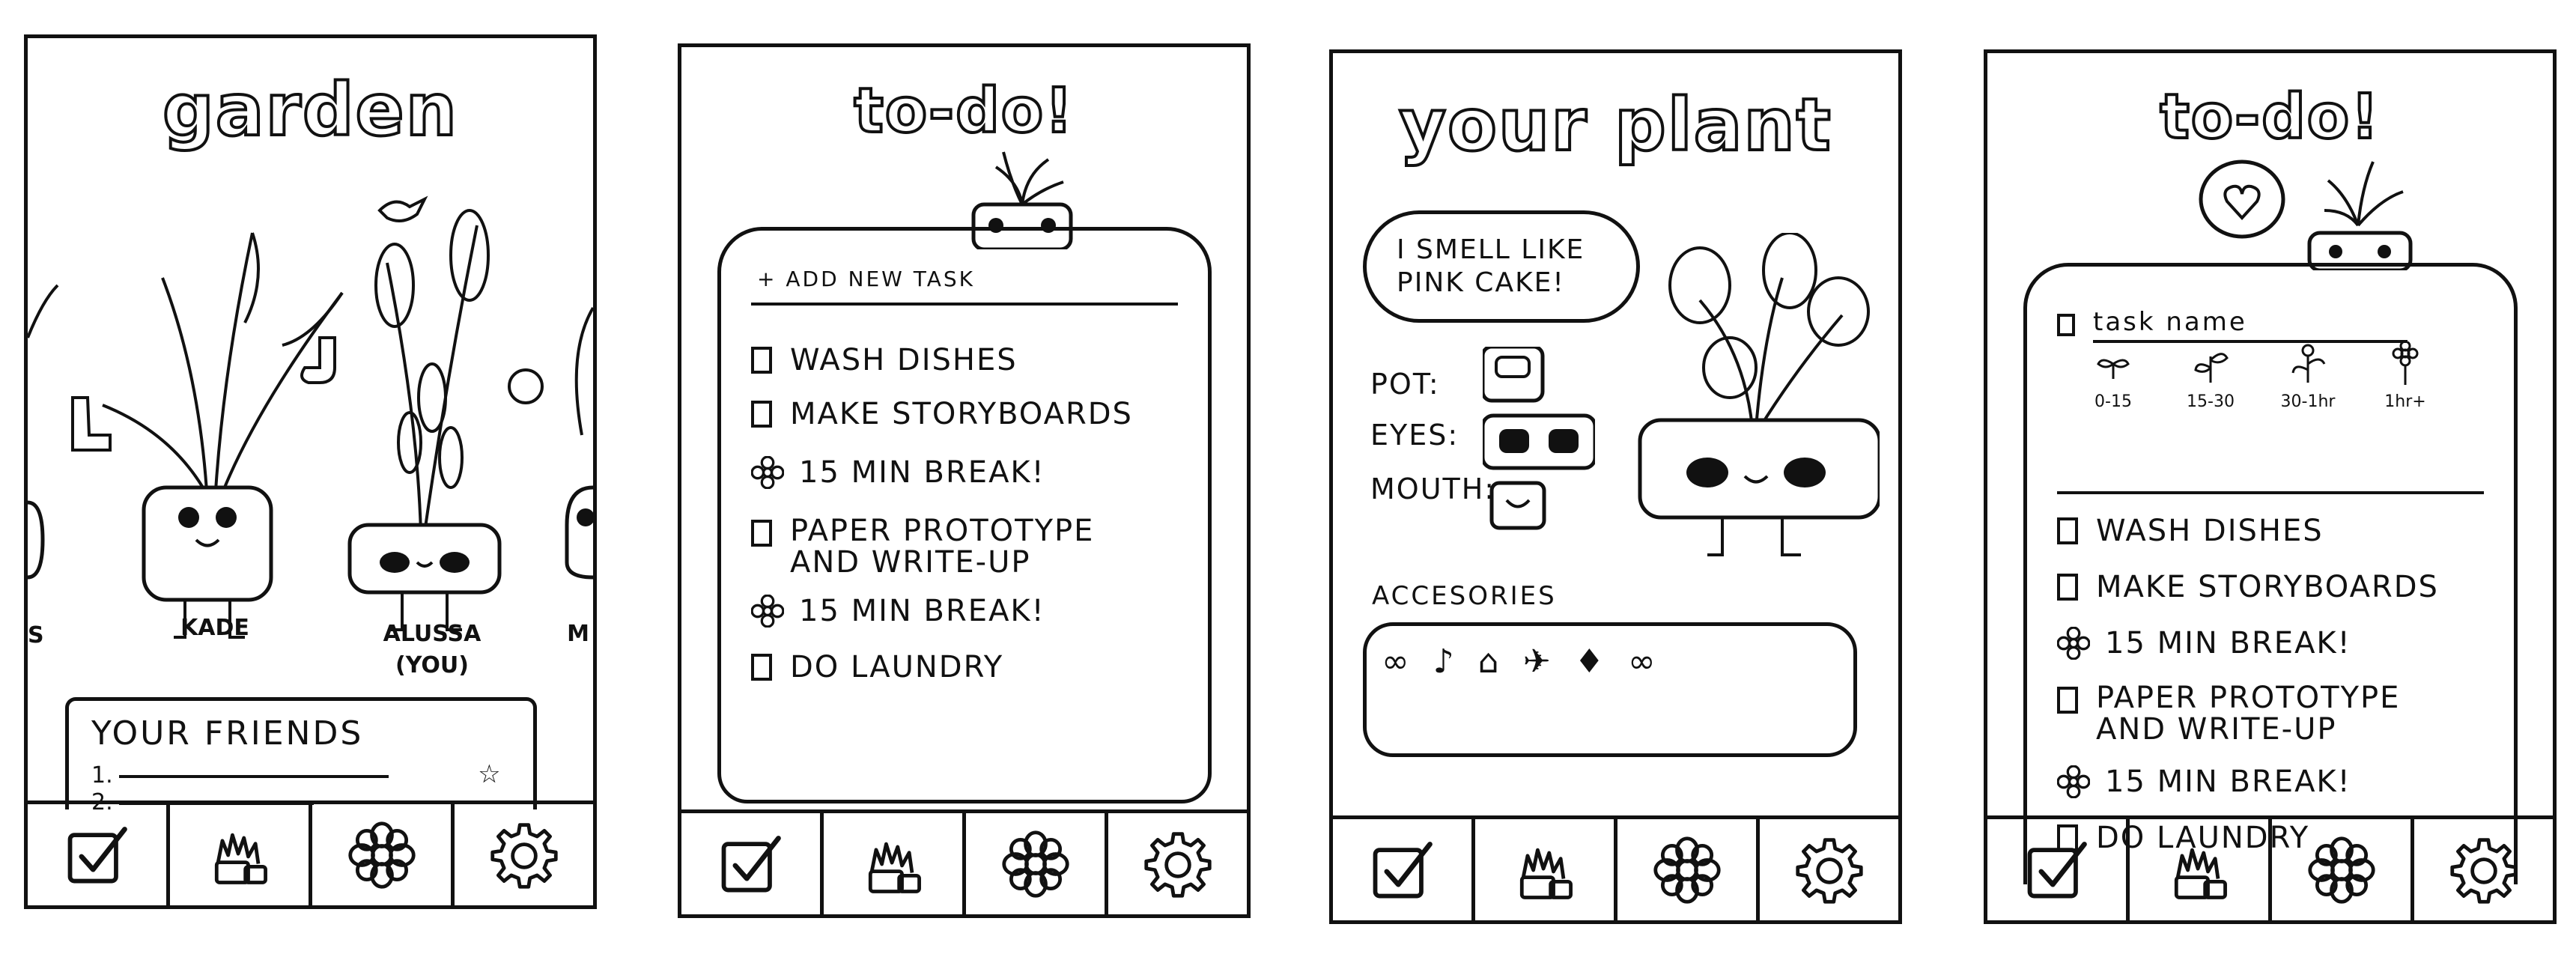 Image resolution: width=2576 pixels, height=957 pixels. I want to click on plant-owner-label: (YOU), so click(432, 665).